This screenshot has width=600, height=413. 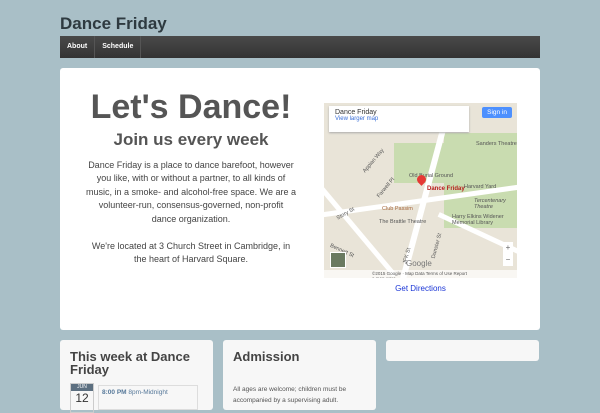 I want to click on map-pin-label: Dance Friday, so click(x=446, y=189).